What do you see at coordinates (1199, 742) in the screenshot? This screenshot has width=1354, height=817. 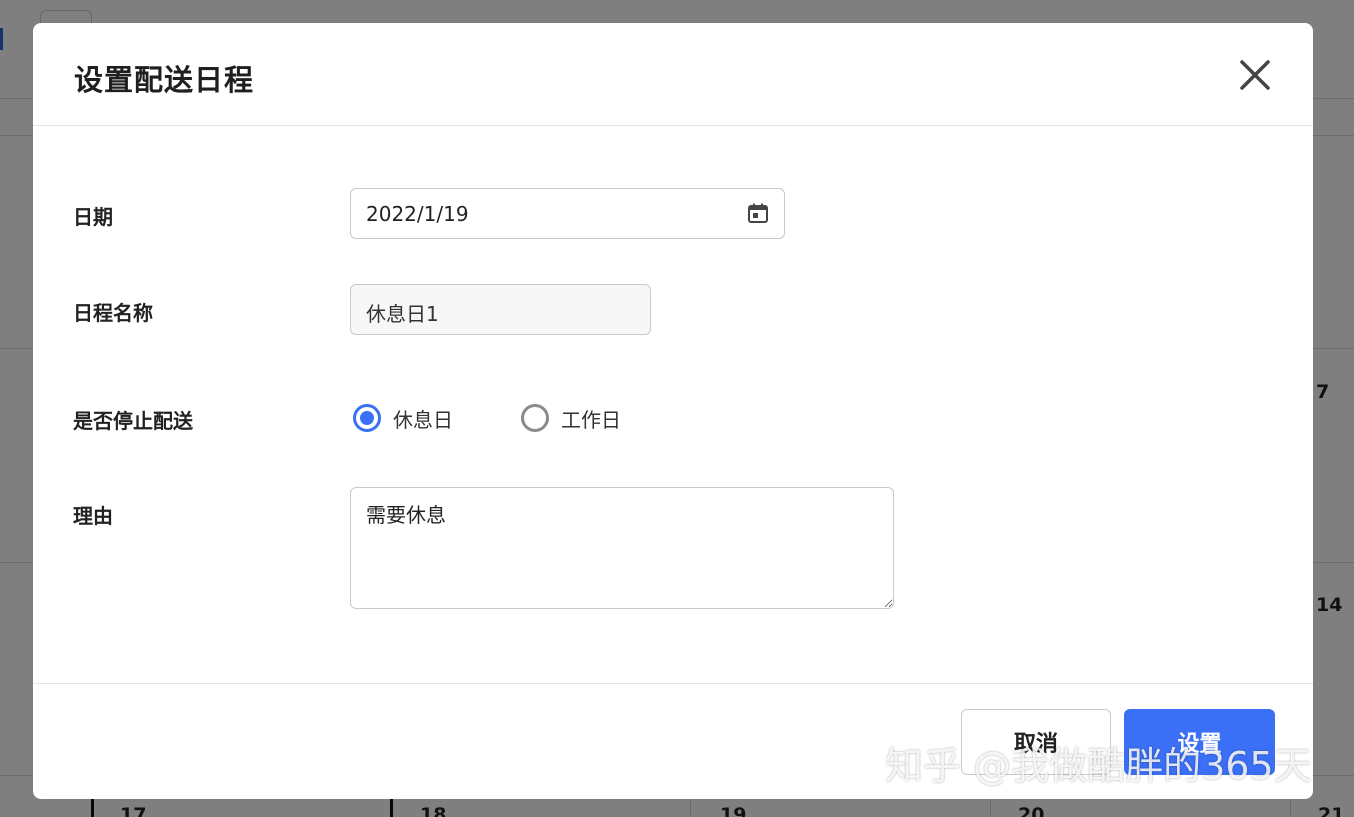 I see `set-button: 设置` at bounding box center [1199, 742].